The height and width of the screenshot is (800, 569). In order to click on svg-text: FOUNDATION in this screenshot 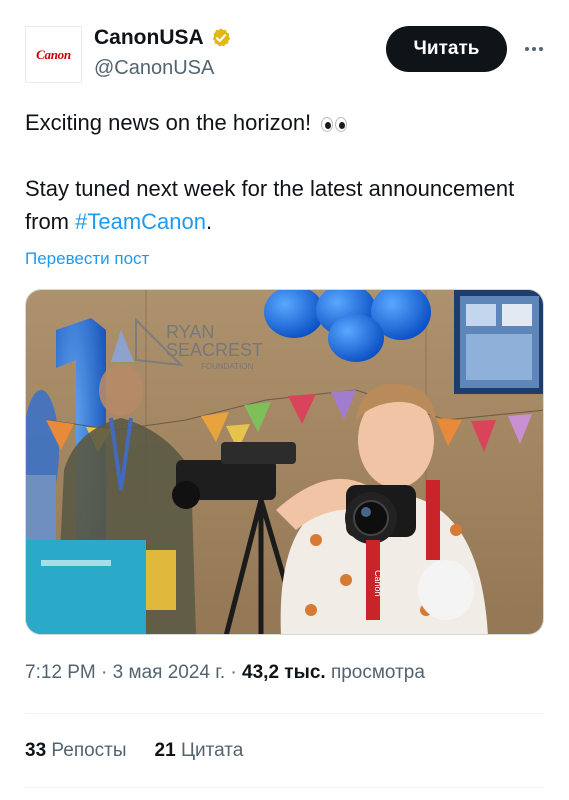, I will do `click(227, 366)`.